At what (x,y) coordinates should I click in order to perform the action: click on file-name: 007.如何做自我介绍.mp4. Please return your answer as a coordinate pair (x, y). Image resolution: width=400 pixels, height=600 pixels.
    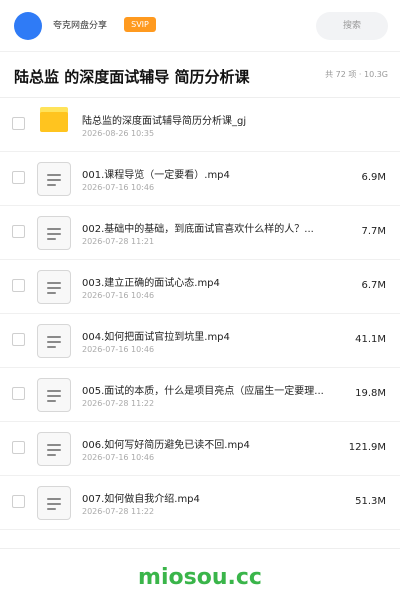
    Looking at the image, I should click on (141, 499).